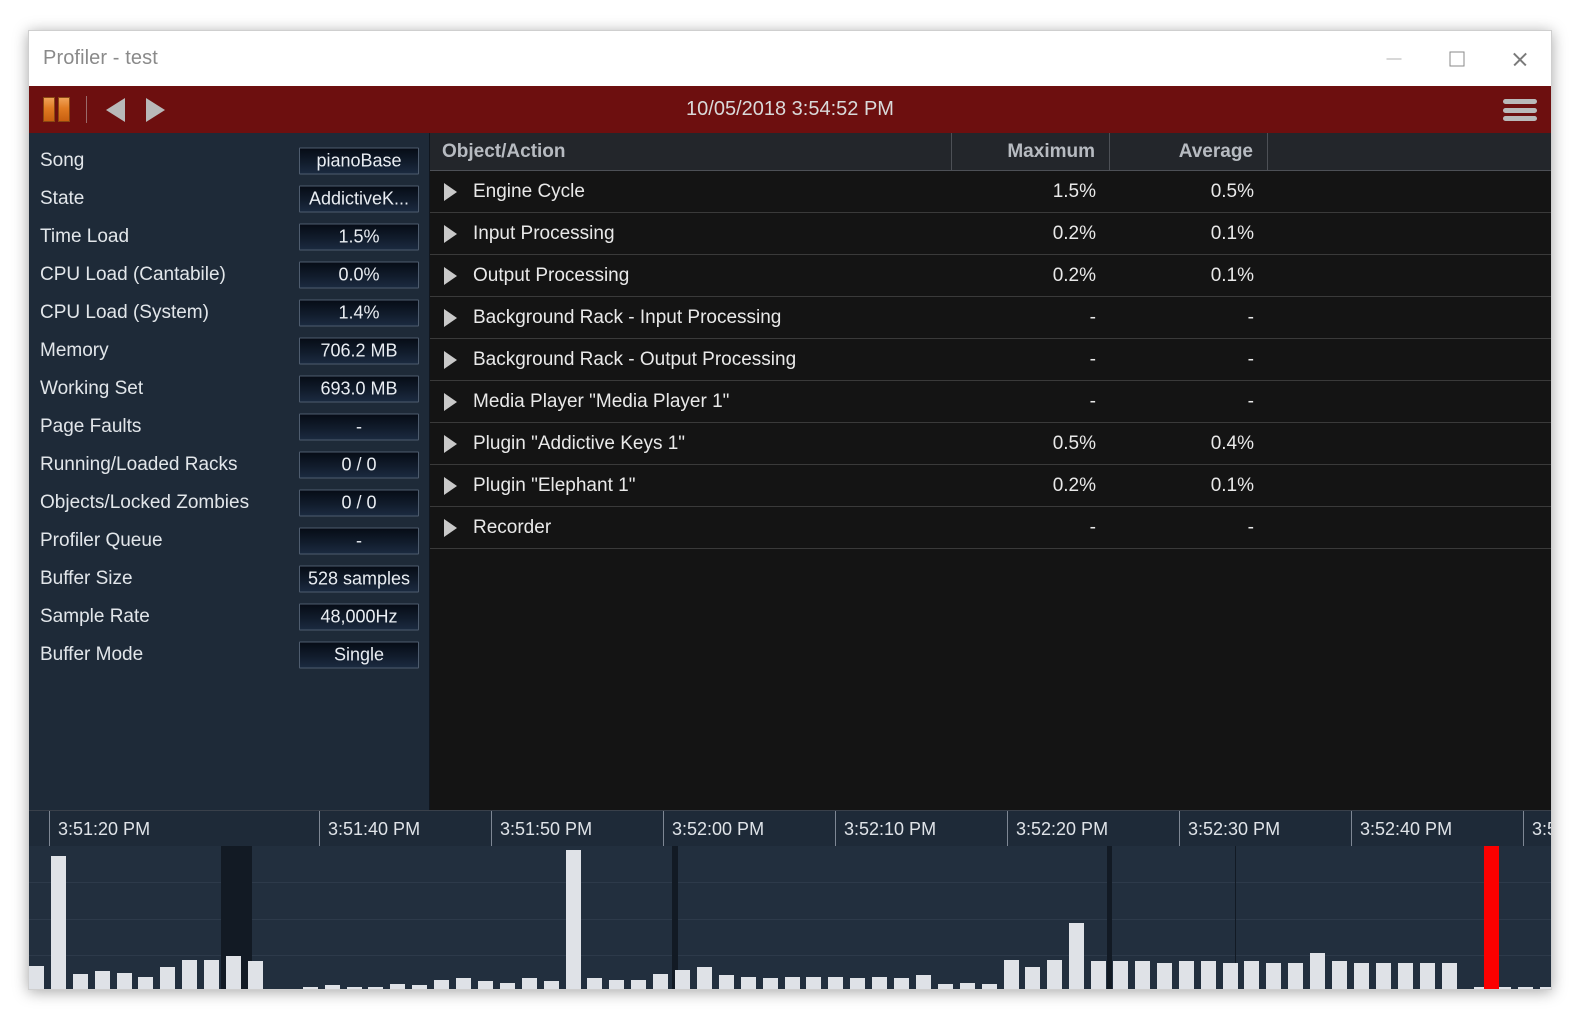 The width and height of the screenshot is (1582, 1030). I want to click on next-button, so click(155, 110).